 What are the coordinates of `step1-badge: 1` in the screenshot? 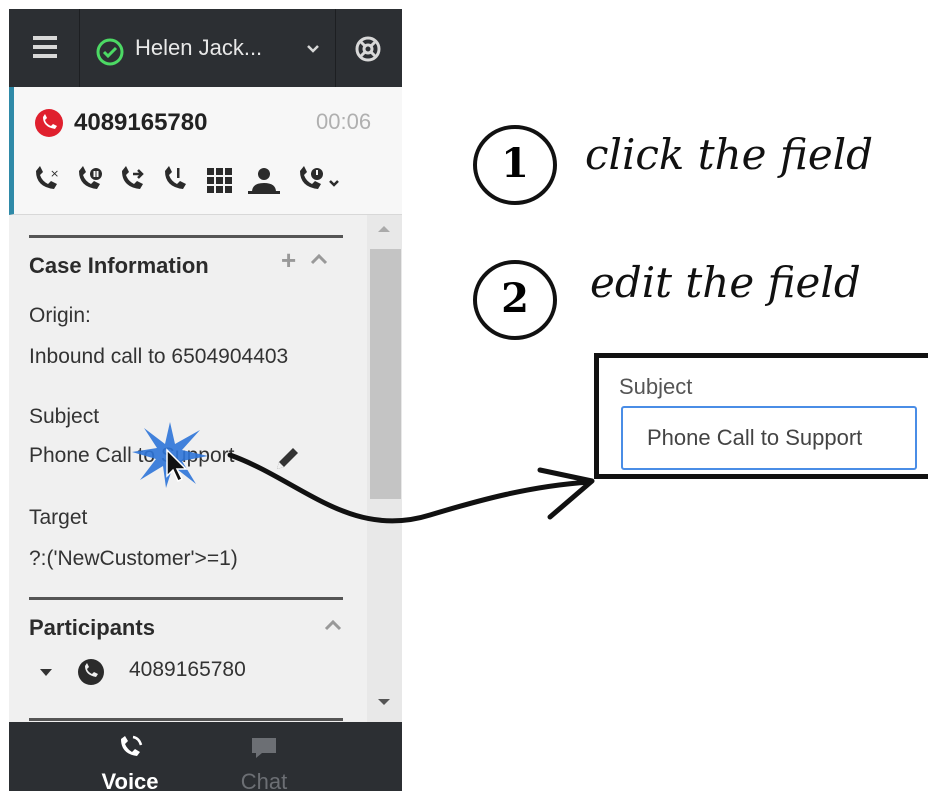 It's located at (515, 165).